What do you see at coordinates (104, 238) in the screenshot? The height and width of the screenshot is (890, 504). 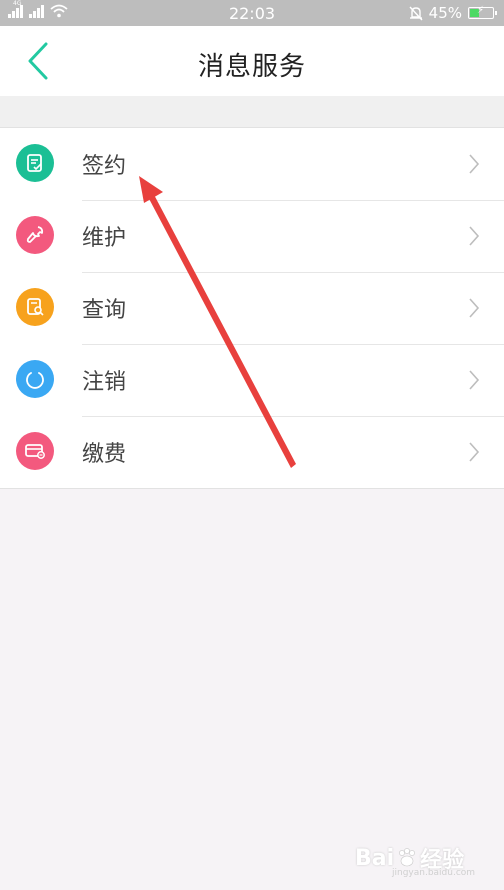 I see `menu-item-label: 维护` at bounding box center [104, 238].